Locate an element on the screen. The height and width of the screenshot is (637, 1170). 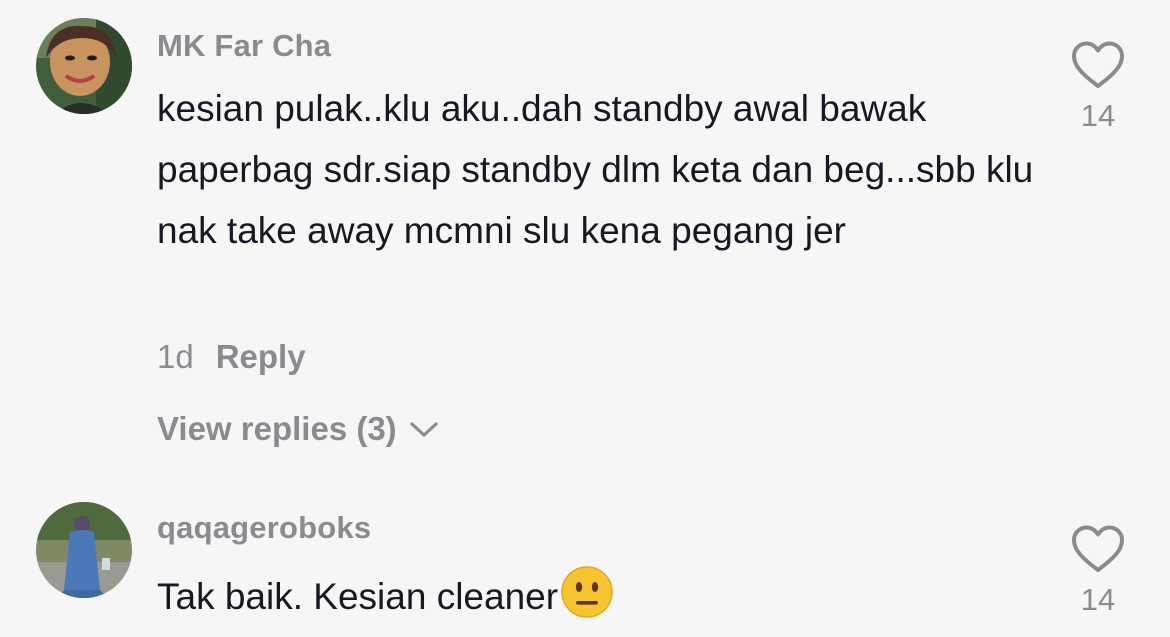
view-replies-label: View replies (3) is located at coordinates (277, 428).